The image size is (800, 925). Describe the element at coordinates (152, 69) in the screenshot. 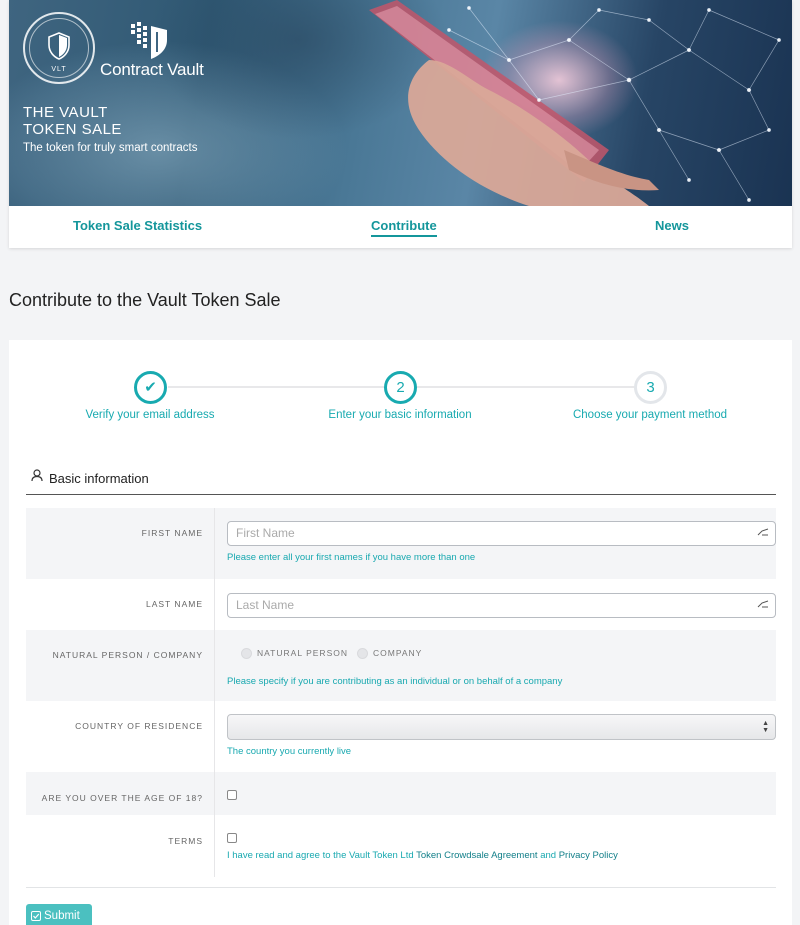

I see `brand-name: Contract Vault` at that location.